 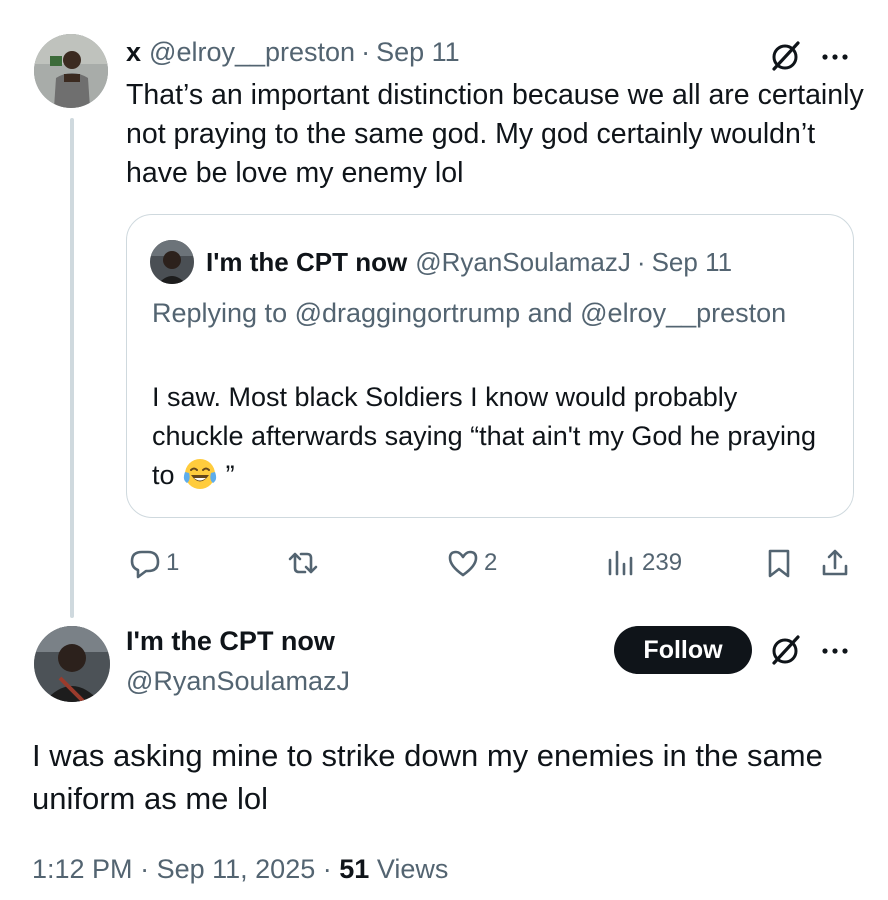 I want to click on views-count: 239, so click(x=662, y=562).